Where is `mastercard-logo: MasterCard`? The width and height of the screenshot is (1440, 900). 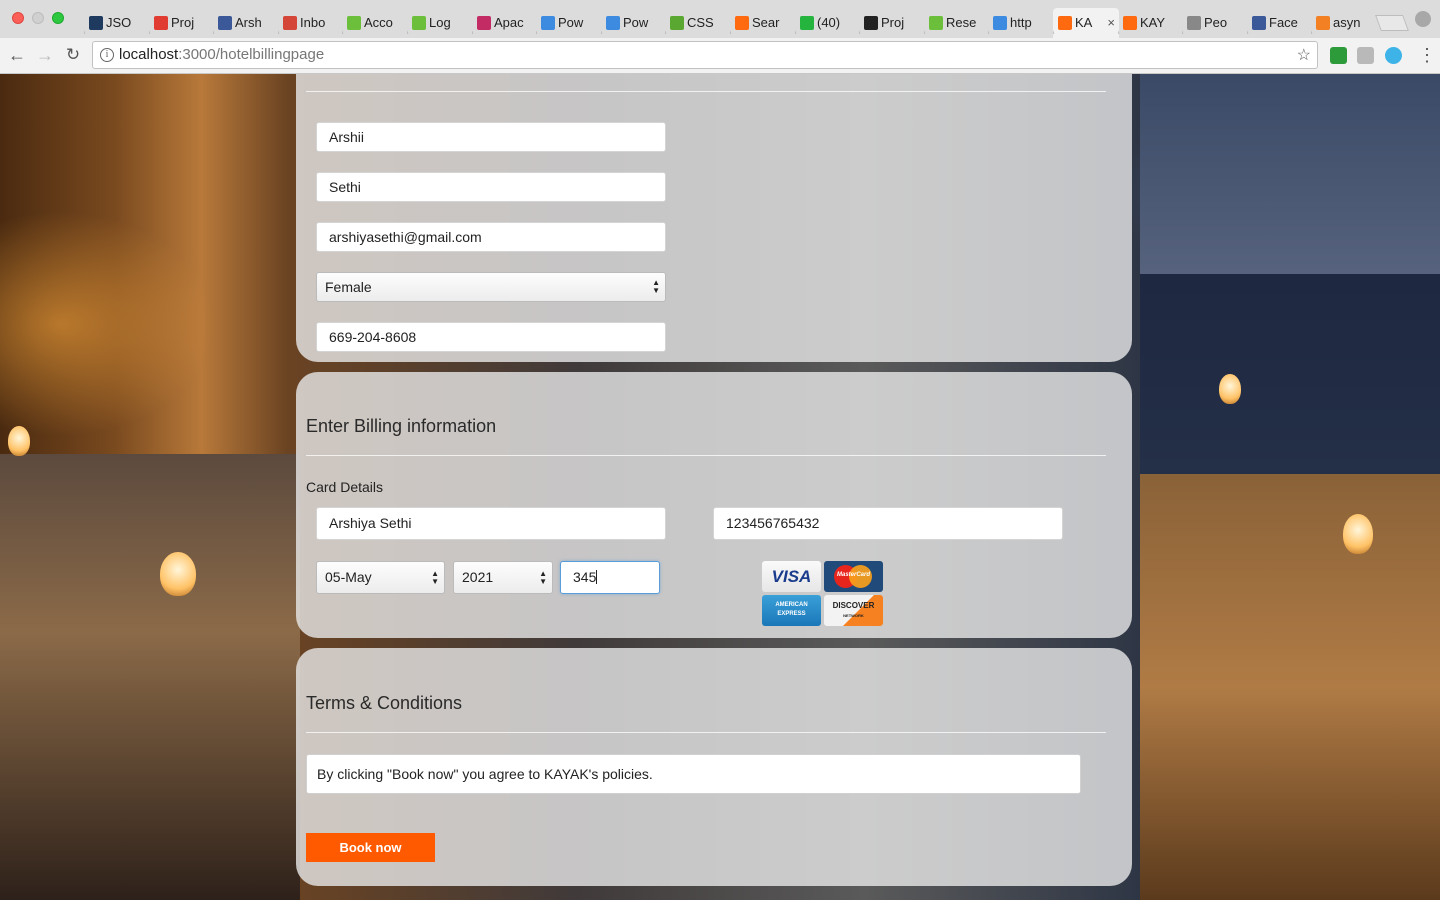
mastercard-logo: MasterCard is located at coordinates (853, 576).